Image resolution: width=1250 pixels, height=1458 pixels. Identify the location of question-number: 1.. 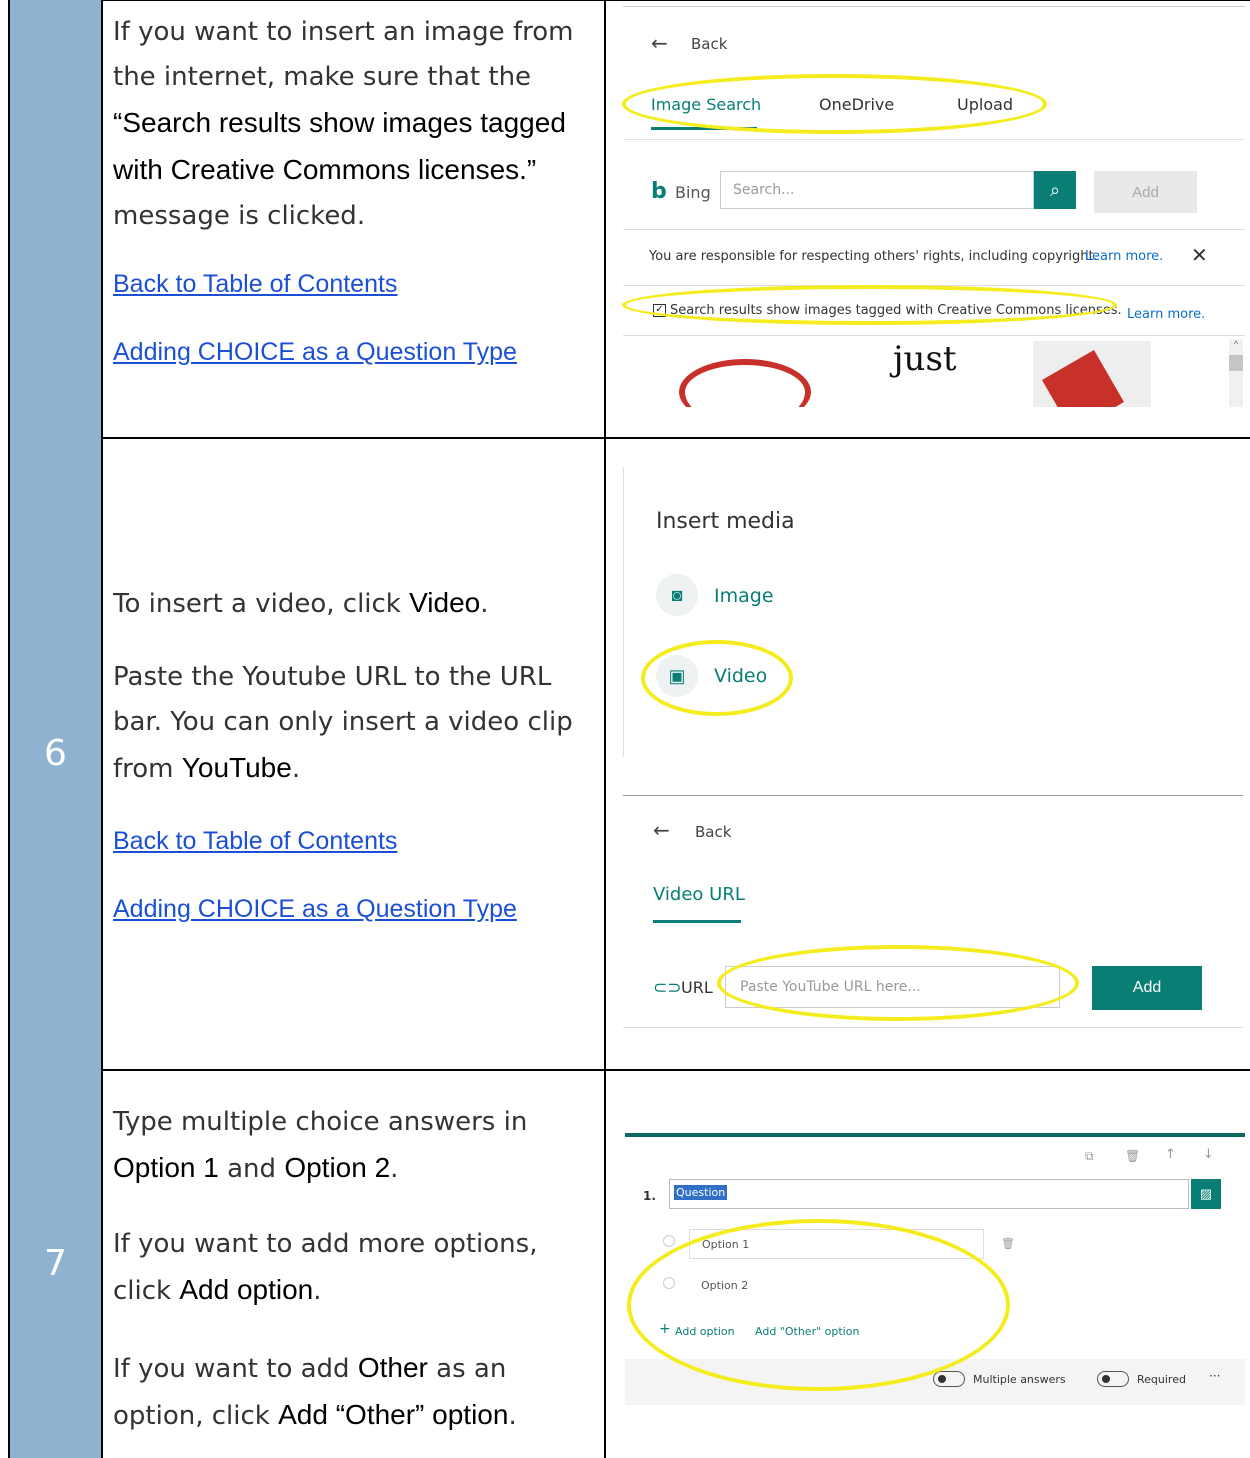
(649, 1196).